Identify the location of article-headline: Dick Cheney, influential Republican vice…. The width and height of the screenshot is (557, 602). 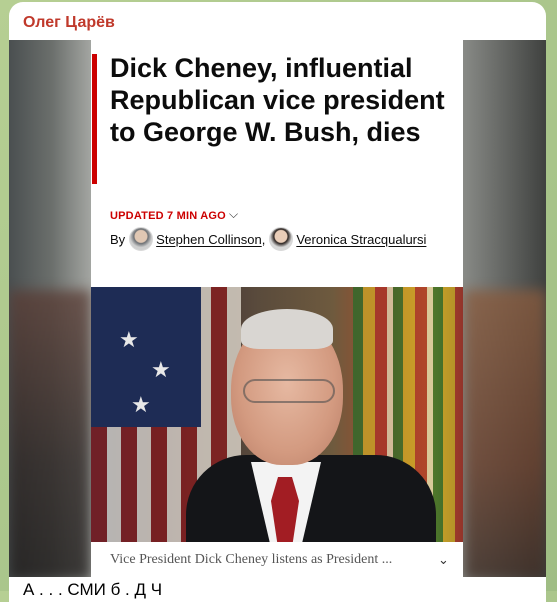
(277, 100).